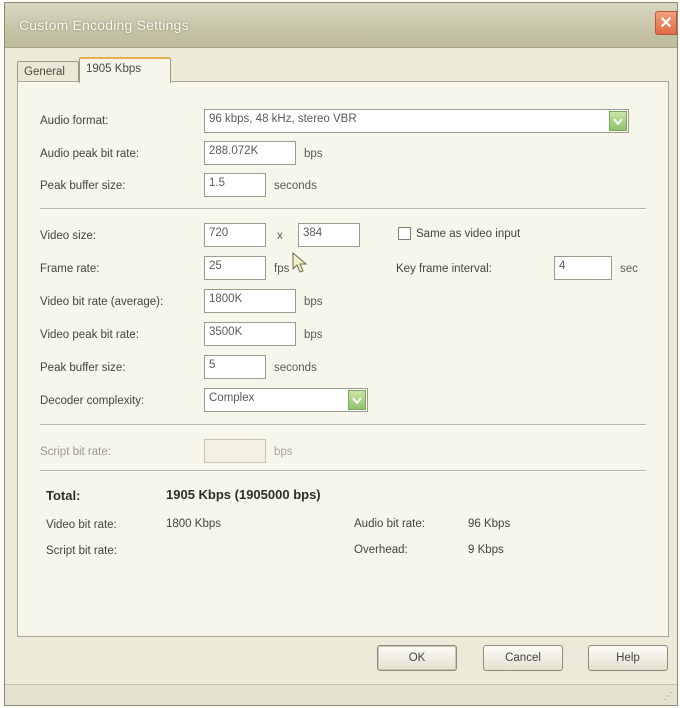 This screenshot has height=708, width=680. Describe the element at coordinates (417, 658) in the screenshot. I see `ok-button: OK` at that location.